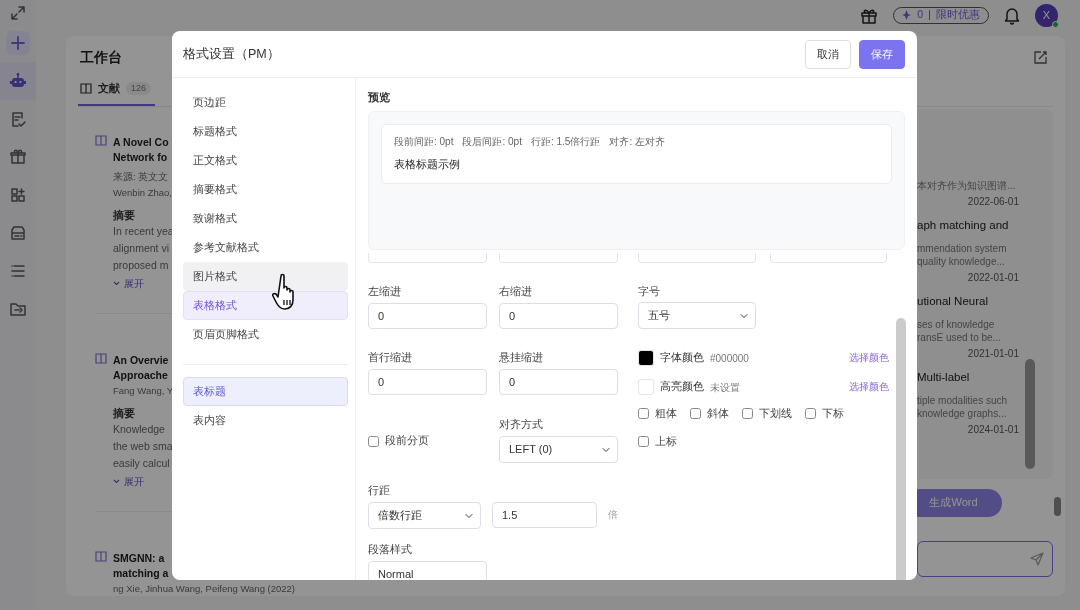  I want to click on tab: 文献 126, so click(117, 93).